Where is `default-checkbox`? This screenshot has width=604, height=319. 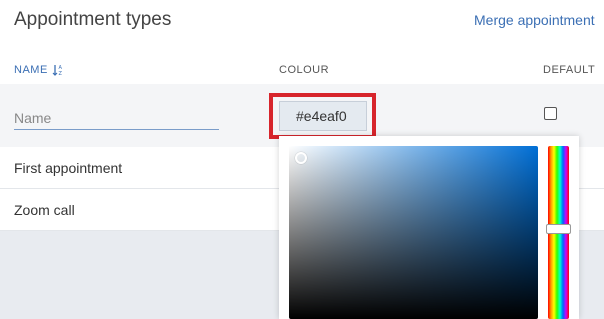
default-checkbox is located at coordinates (550, 113).